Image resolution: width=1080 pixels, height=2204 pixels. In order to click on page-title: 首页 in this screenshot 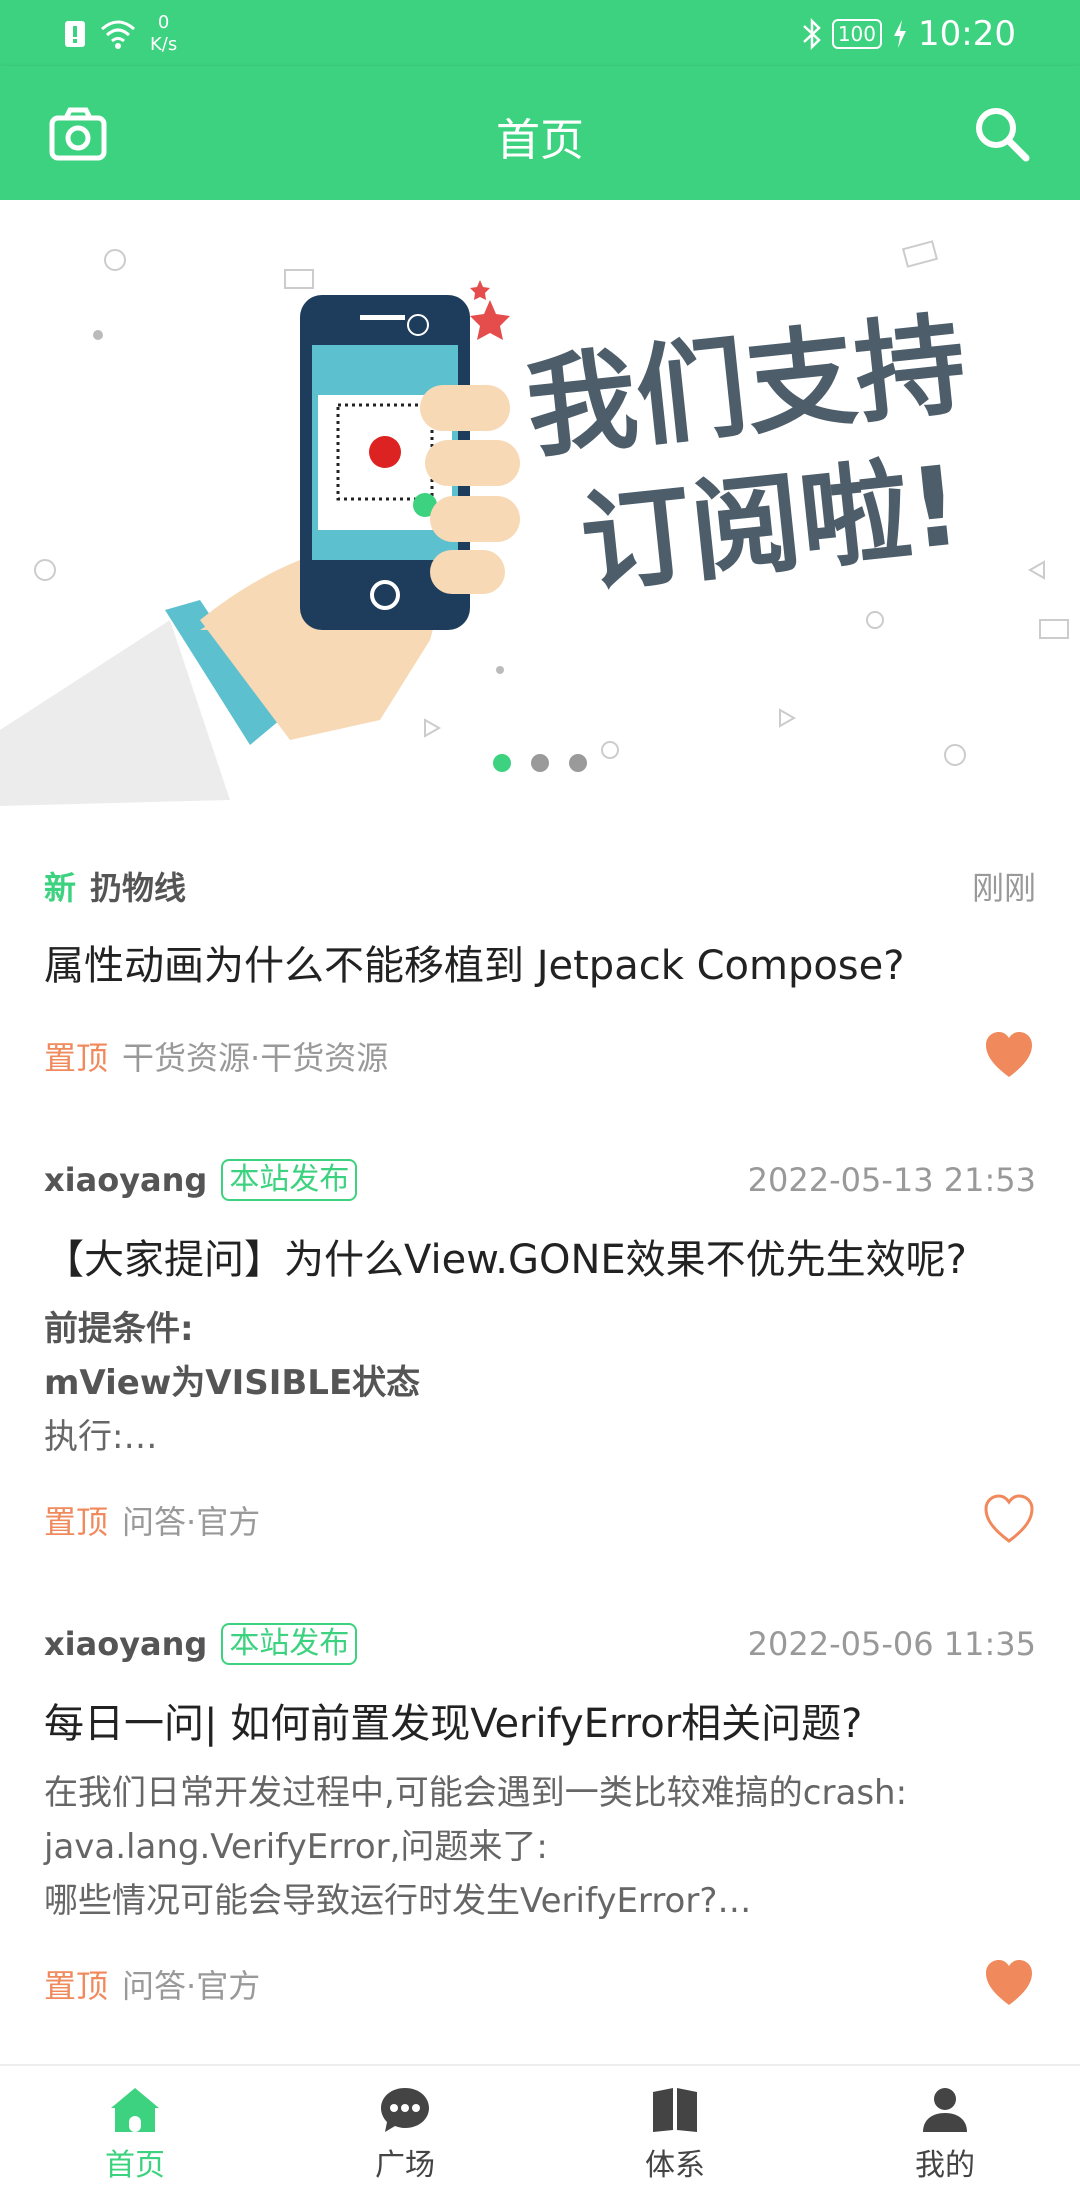, I will do `click(540, 140)`.